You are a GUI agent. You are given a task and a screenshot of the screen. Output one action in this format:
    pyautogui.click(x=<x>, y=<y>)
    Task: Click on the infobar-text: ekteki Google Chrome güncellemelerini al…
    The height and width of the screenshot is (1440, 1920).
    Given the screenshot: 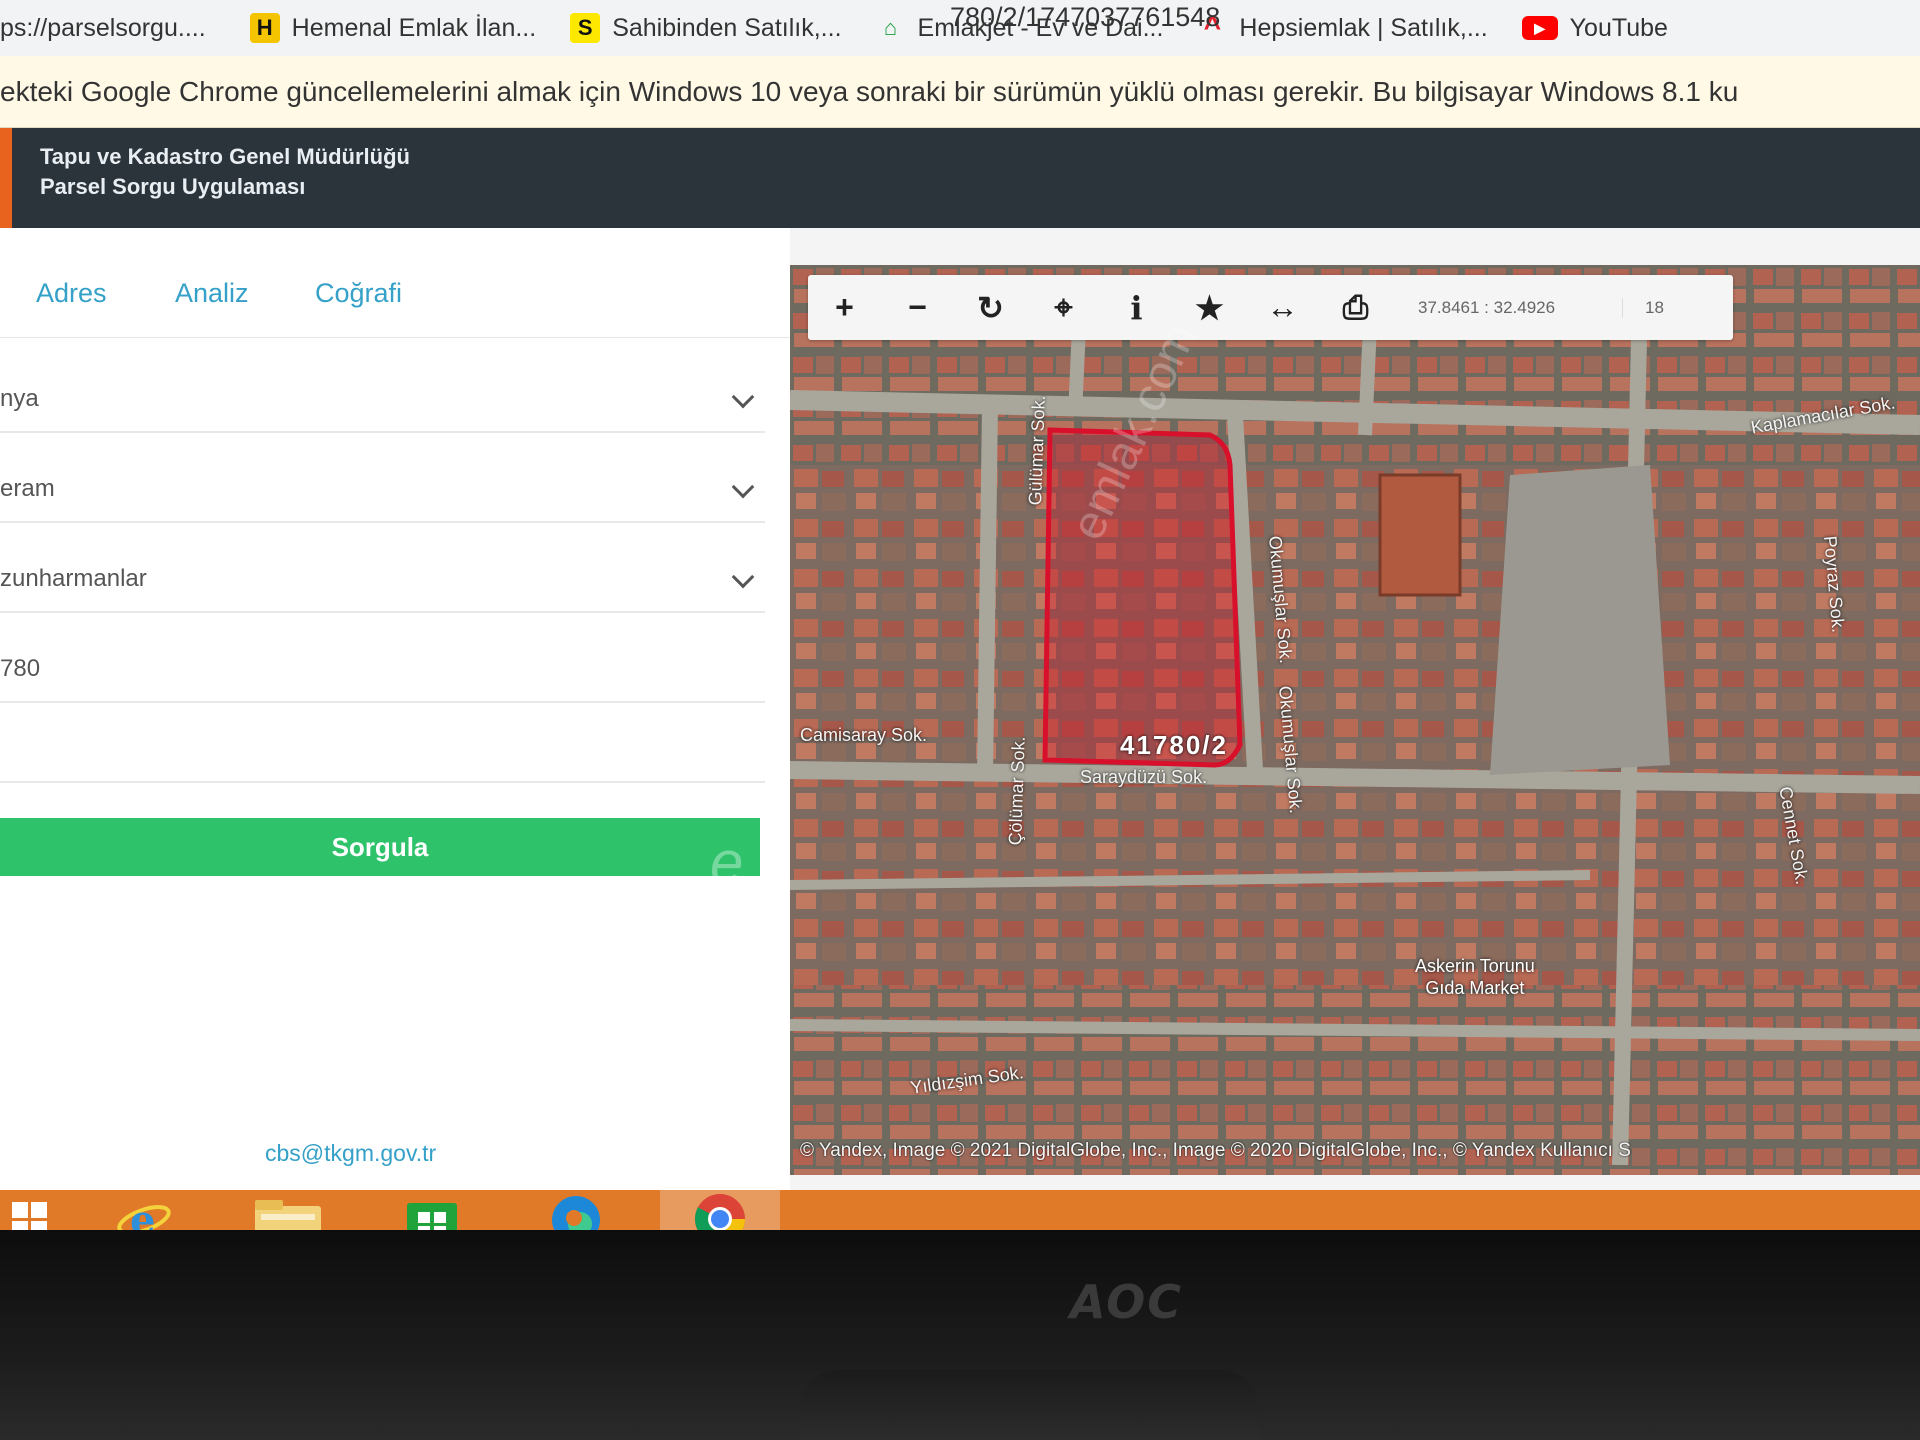 What is the action you would take?
    pyautogui.click(x=869, y=91)
    